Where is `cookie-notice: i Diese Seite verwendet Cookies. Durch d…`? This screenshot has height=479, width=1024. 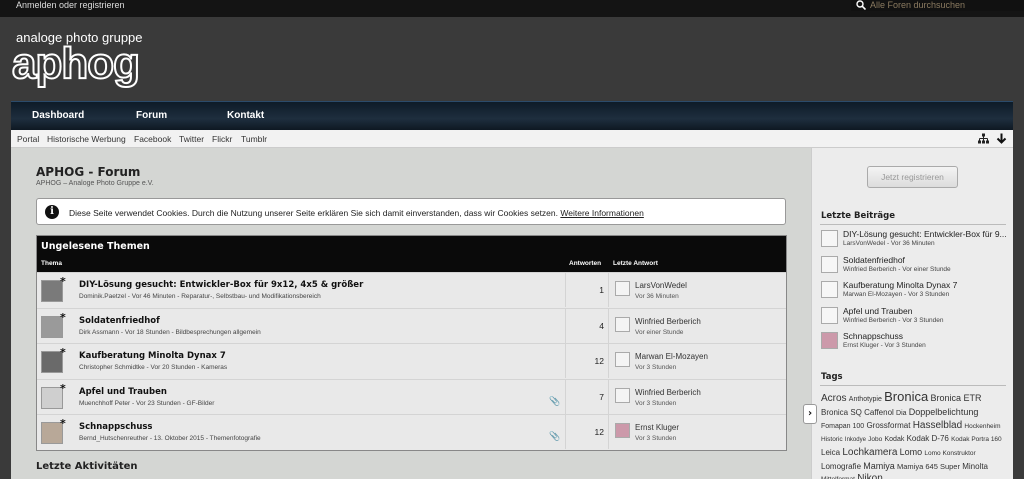
cookie-notice: i Diese Seite verwendet Cookies. Durch d… is located at coordinates (411, 211).